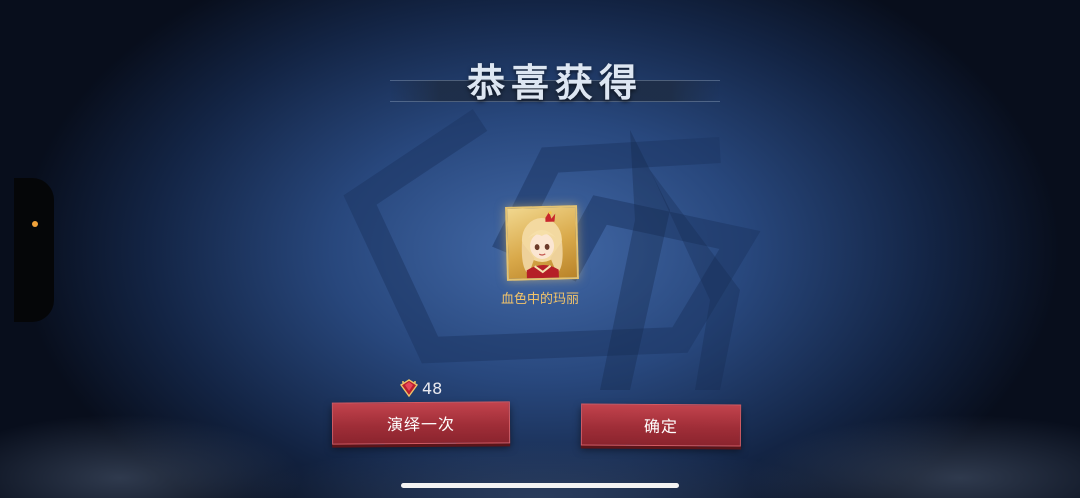  I want to click on device-notch, so click(34, 250).